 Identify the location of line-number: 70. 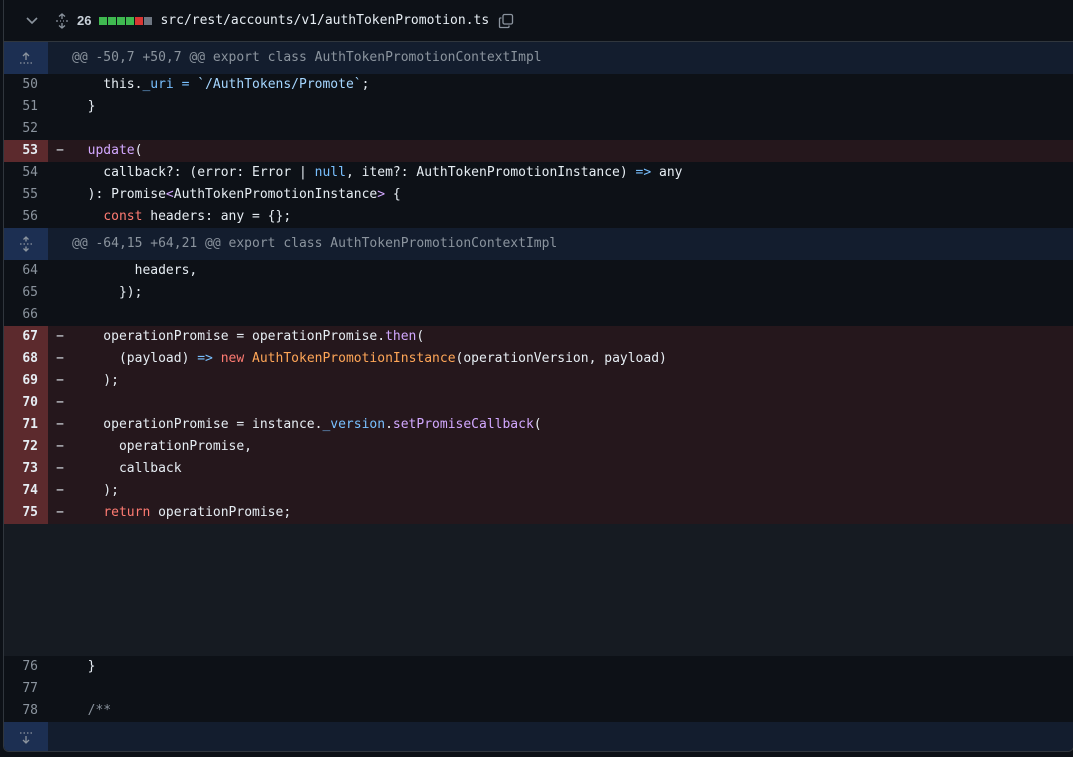
(26, 403).